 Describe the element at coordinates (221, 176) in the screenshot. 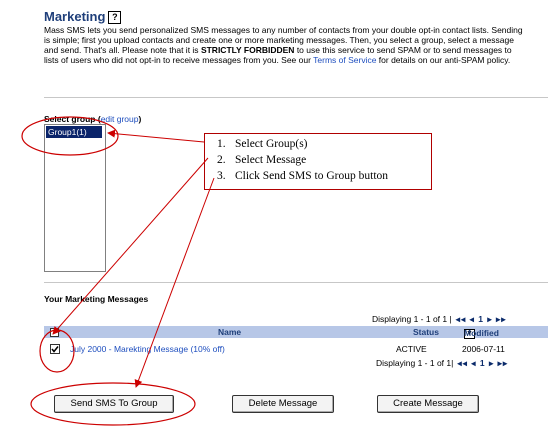

I see `step-3-number: 3.` at that location.